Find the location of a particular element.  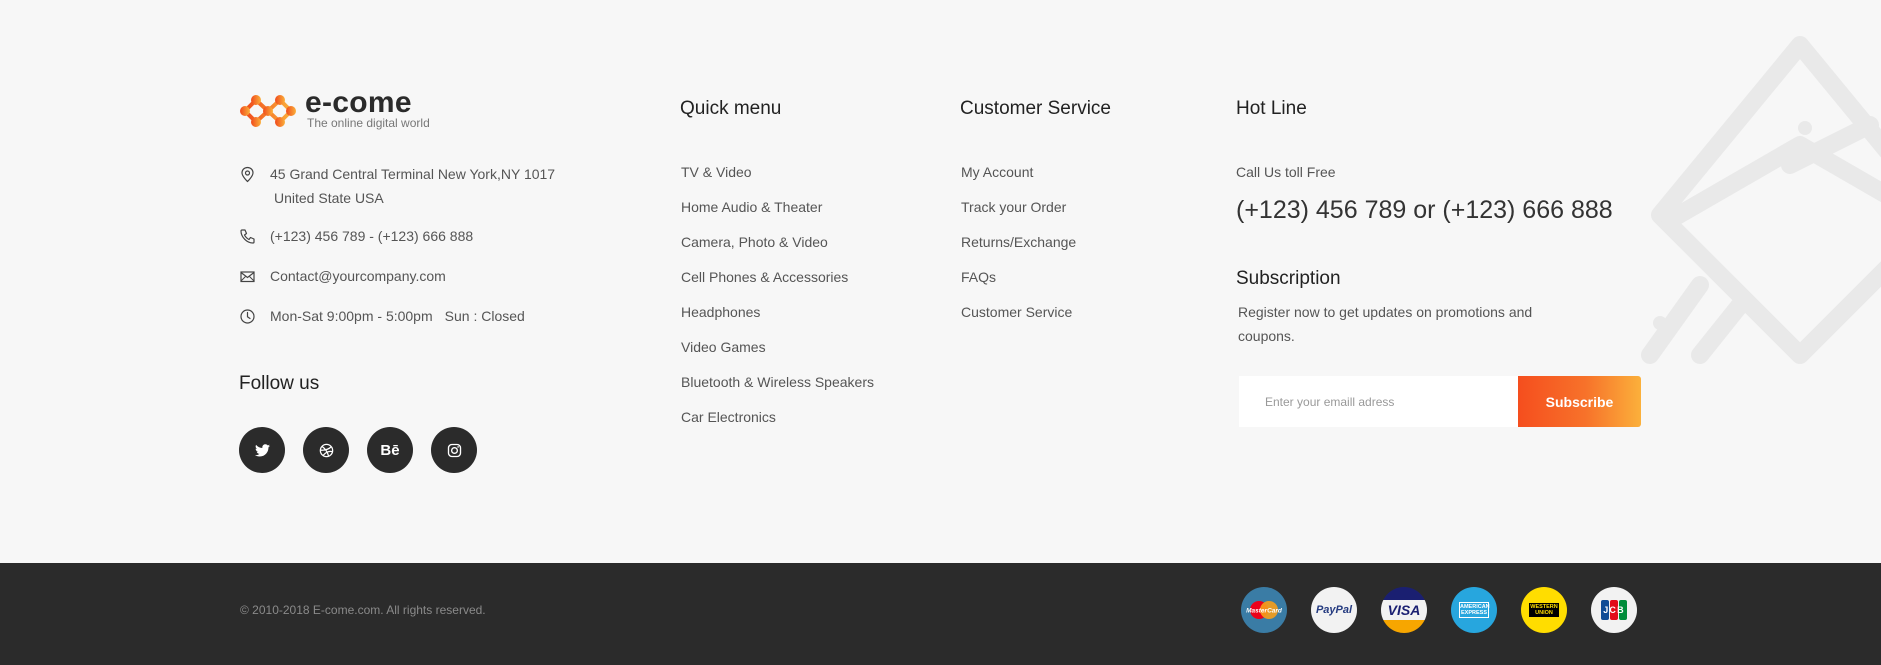

svg-text: JCB is located at coordinates (1614, 610).